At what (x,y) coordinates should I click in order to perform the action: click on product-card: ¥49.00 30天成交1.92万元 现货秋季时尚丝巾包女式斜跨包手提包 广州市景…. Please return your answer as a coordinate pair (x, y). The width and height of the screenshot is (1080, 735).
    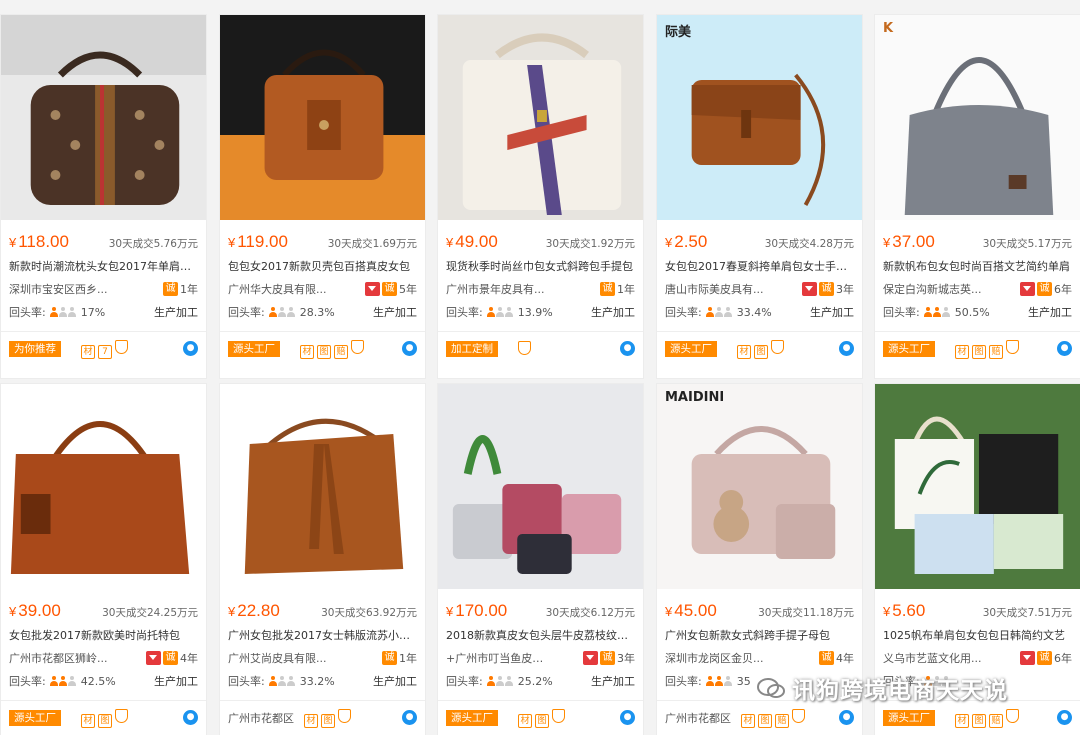
    Looking at the image, I should click on (540, 196).